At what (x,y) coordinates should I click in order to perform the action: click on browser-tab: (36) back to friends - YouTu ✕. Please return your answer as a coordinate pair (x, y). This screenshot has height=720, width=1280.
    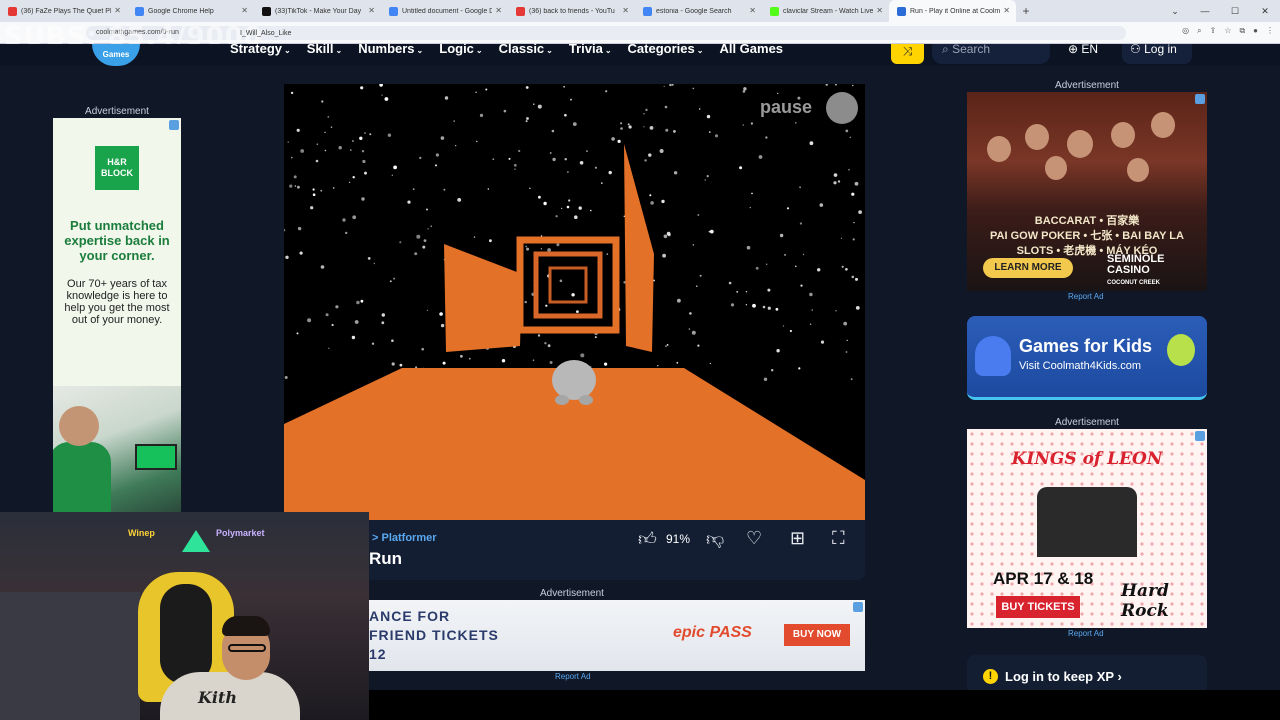
    Looking at the image, I should click on (571, 11).